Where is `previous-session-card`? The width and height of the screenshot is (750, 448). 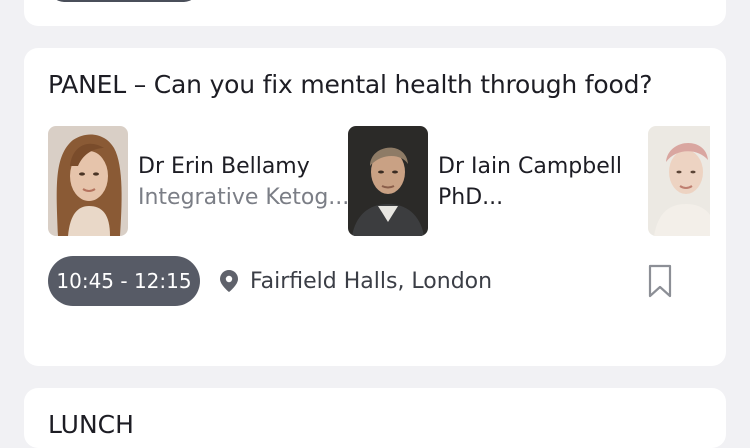 previous-session-card is located at coordinates (375, 13).